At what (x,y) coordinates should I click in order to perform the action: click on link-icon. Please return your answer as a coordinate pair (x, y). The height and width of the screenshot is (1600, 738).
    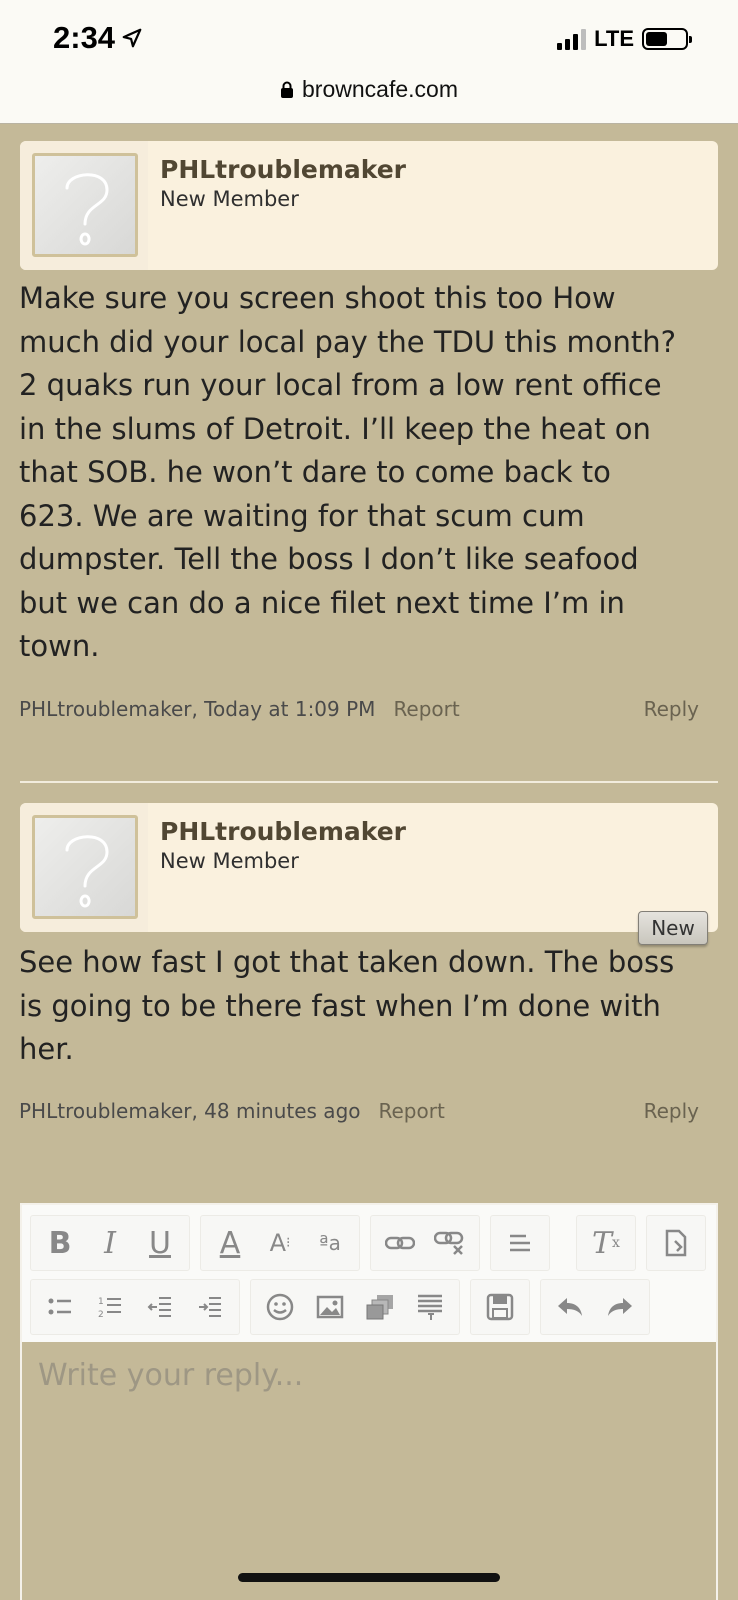
    Looking at the image, I should click on (400, 1243).